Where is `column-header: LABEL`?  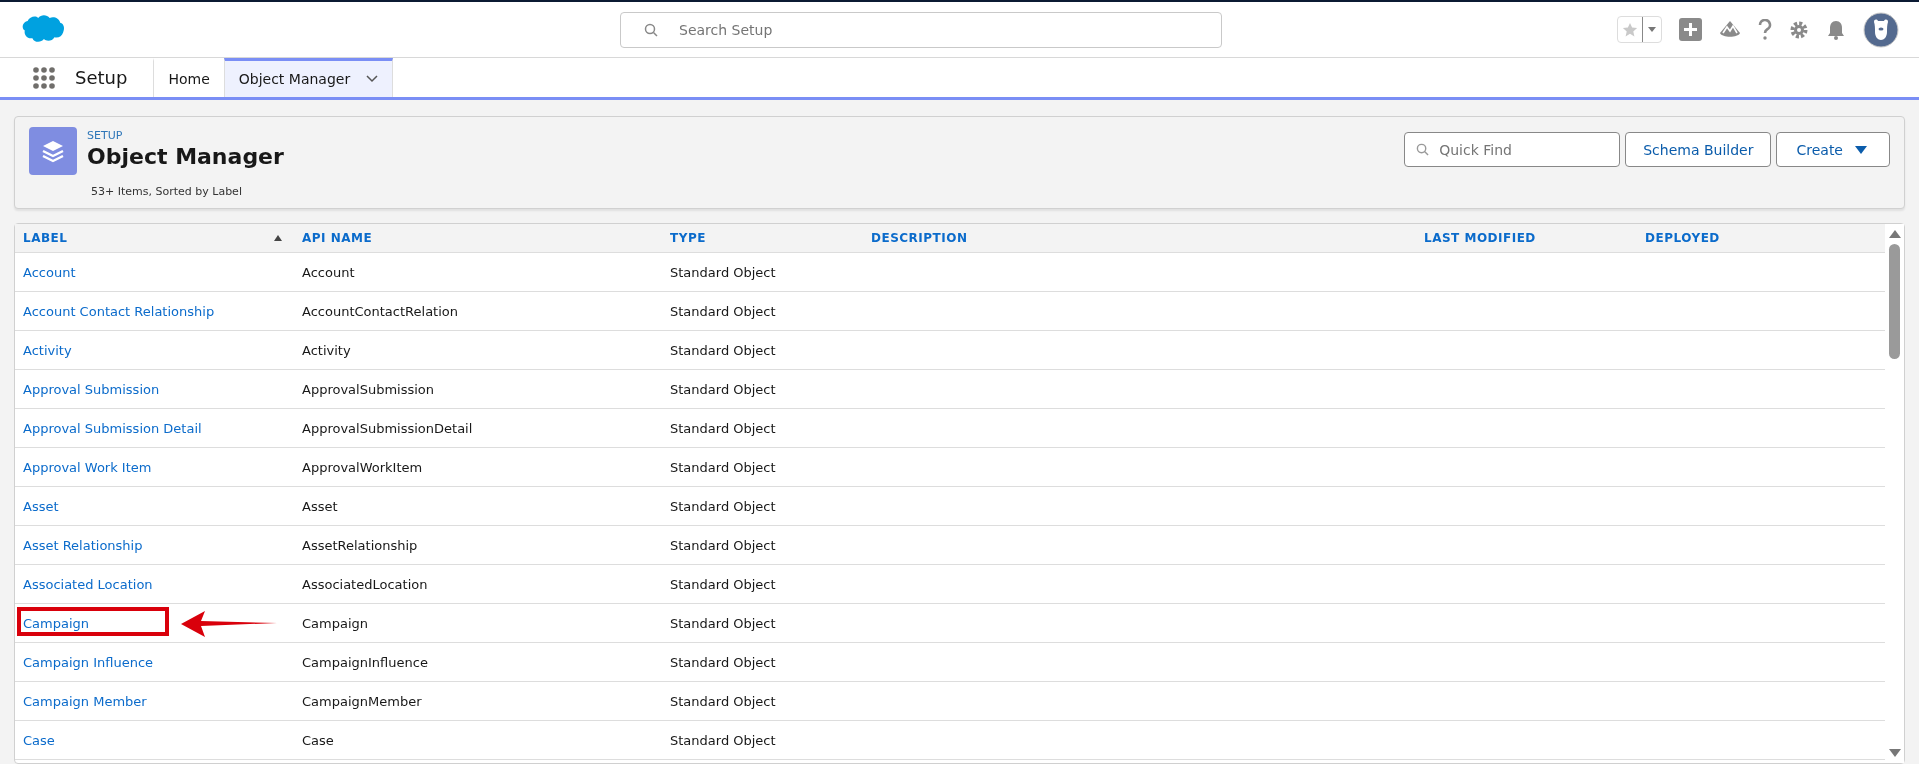
column-header: LABEL is located at coordinates (45, 238).